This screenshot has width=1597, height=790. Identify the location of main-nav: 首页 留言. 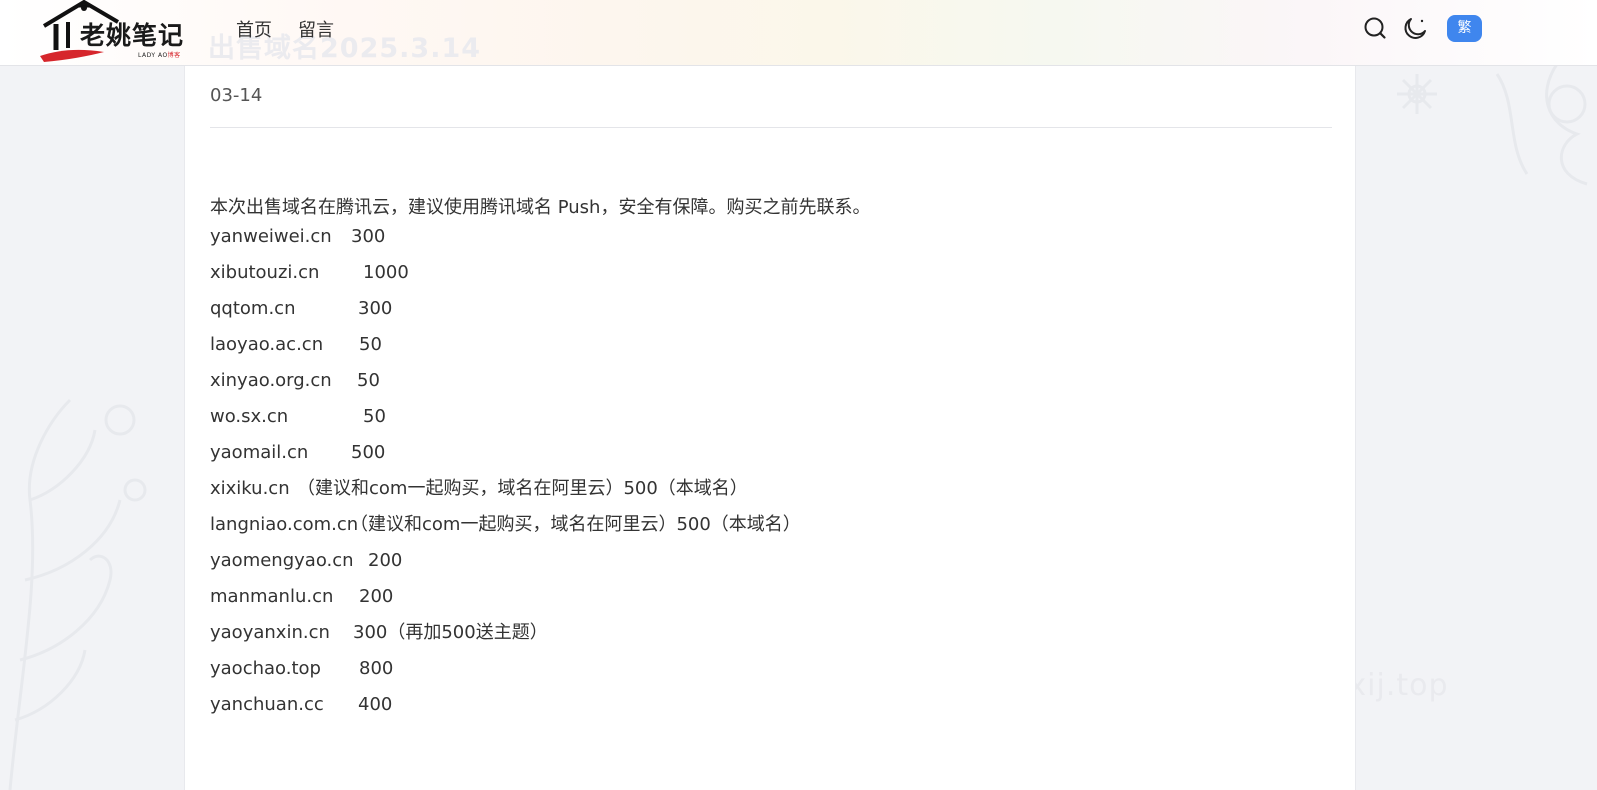
(285, 29).